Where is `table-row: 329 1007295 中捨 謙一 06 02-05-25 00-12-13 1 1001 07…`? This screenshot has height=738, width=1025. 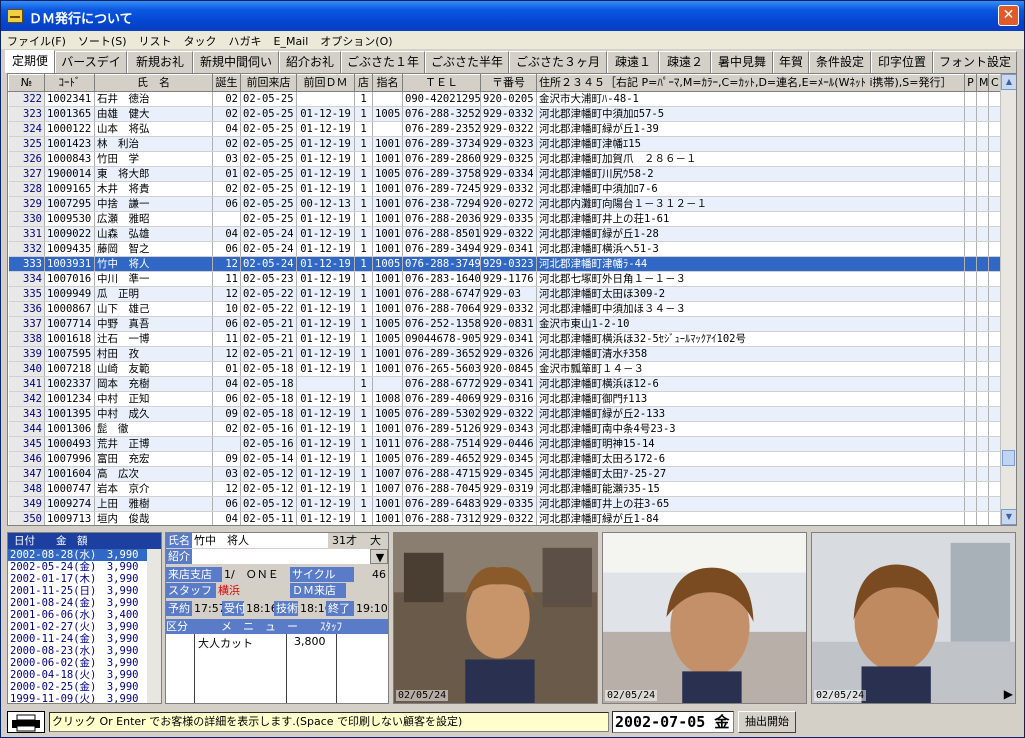 table-row: 329 1007295 中捨 謙一 06 02-05-25 00-12-13 1 1001 07… is located at coordinates (512, 204).